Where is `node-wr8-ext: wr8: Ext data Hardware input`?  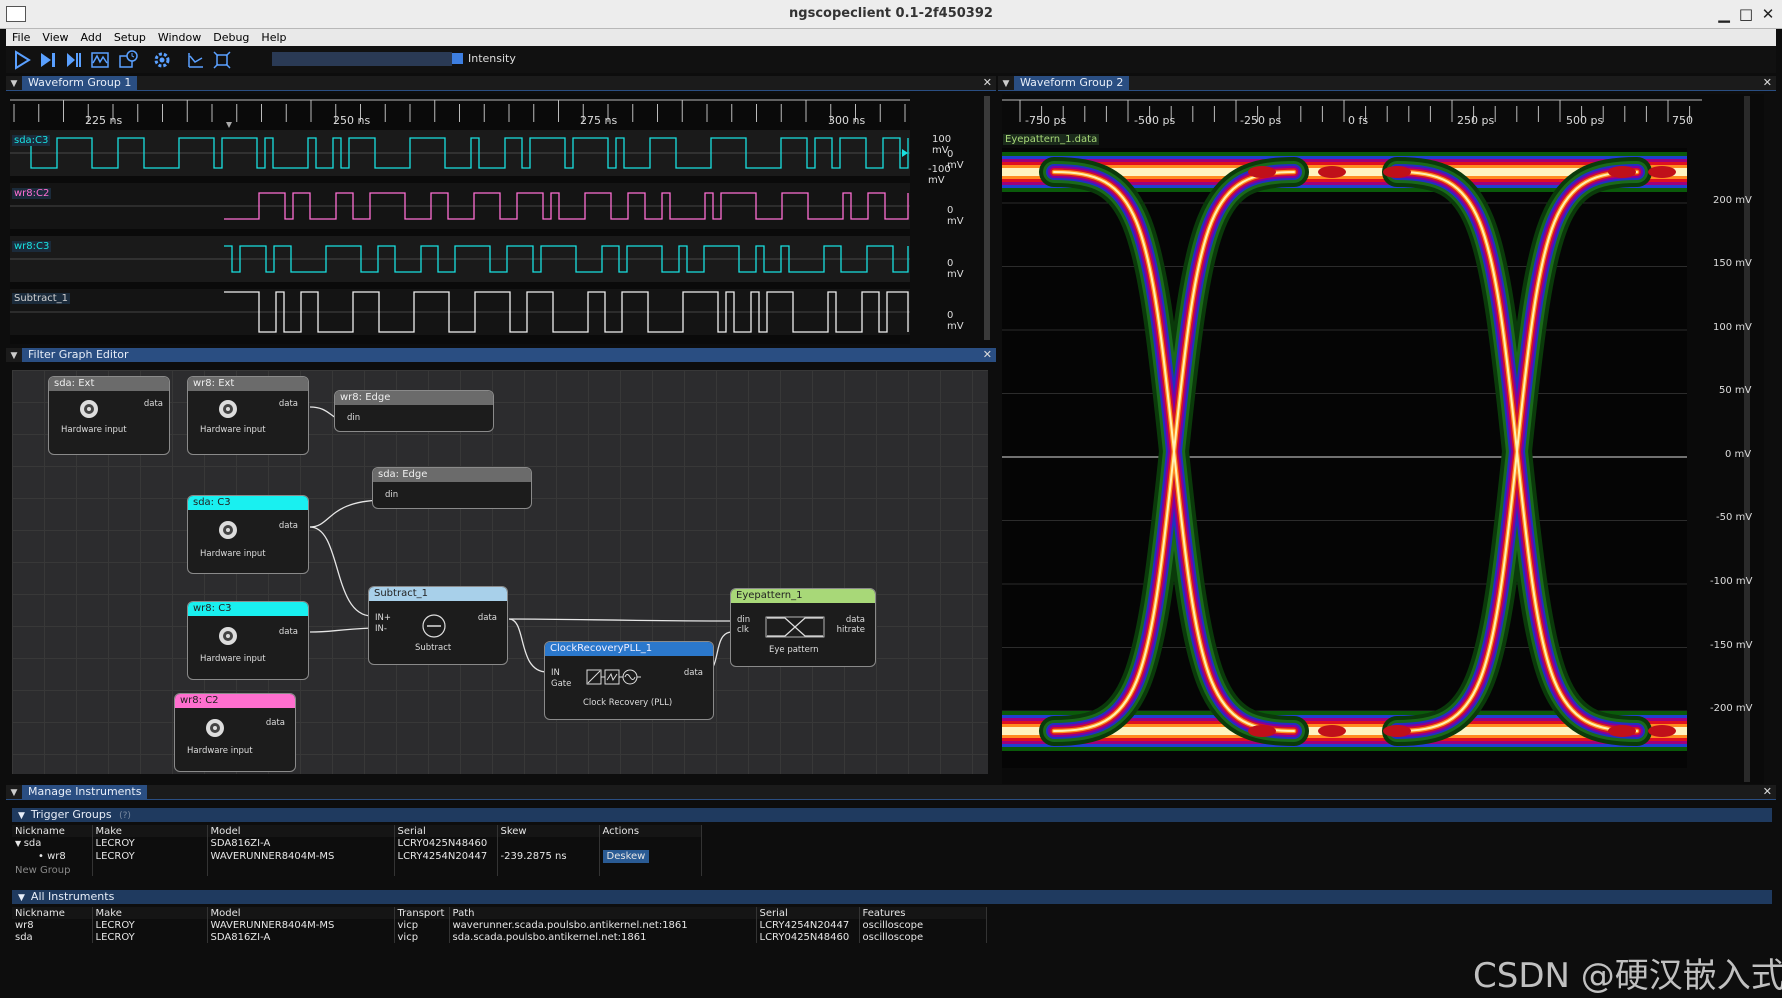 node-wr8-ext: wr8: Ext data Hardware input is located at coordinates (248, 415).